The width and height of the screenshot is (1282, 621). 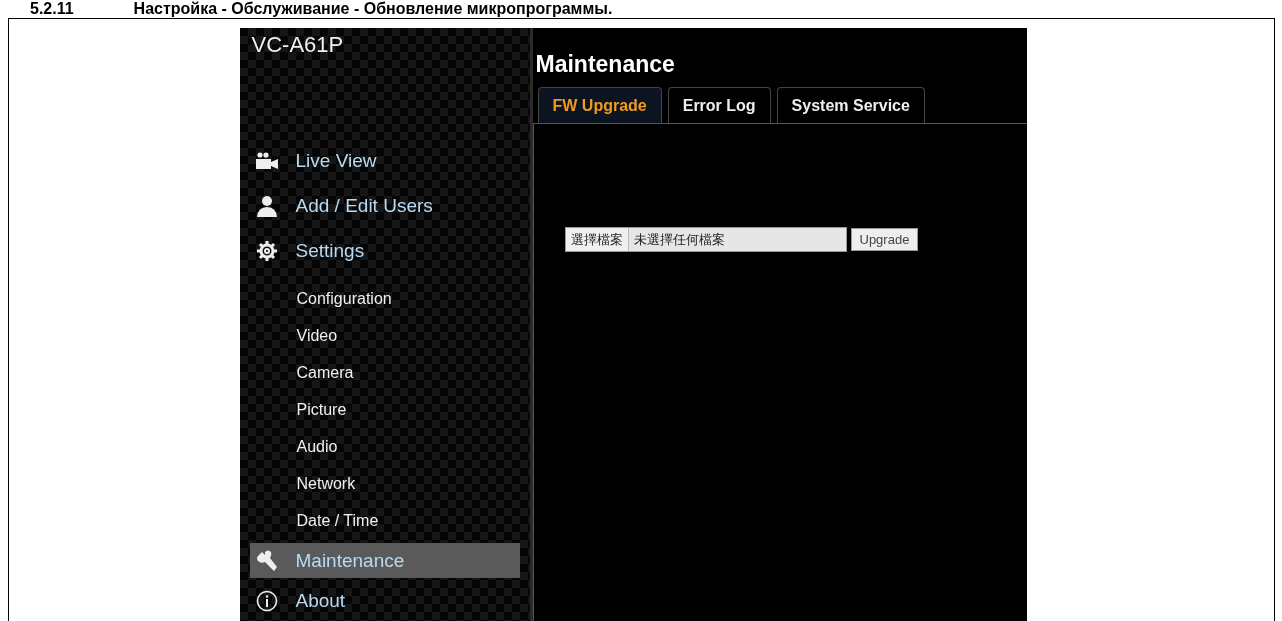 I want to click on file-input: 選擇檔案 未選擇任何檔案, so click(x=705, y=239).